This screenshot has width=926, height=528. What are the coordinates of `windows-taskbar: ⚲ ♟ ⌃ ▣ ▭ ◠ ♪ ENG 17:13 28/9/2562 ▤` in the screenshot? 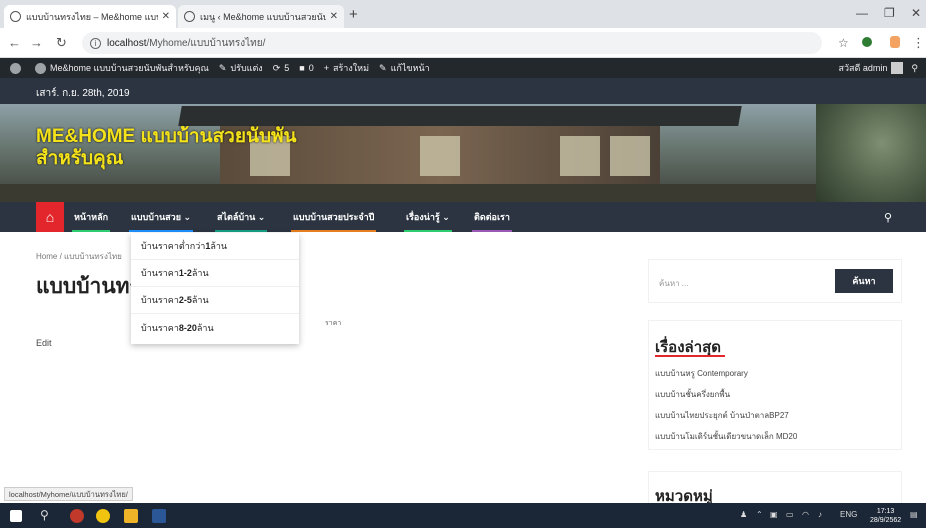 It's located at (463, 515).